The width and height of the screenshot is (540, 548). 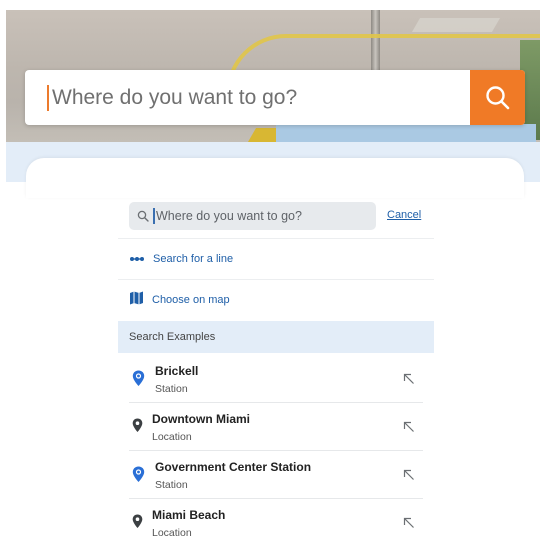 I want to click on section-title: Search Examples, so click(x=172, y=337).